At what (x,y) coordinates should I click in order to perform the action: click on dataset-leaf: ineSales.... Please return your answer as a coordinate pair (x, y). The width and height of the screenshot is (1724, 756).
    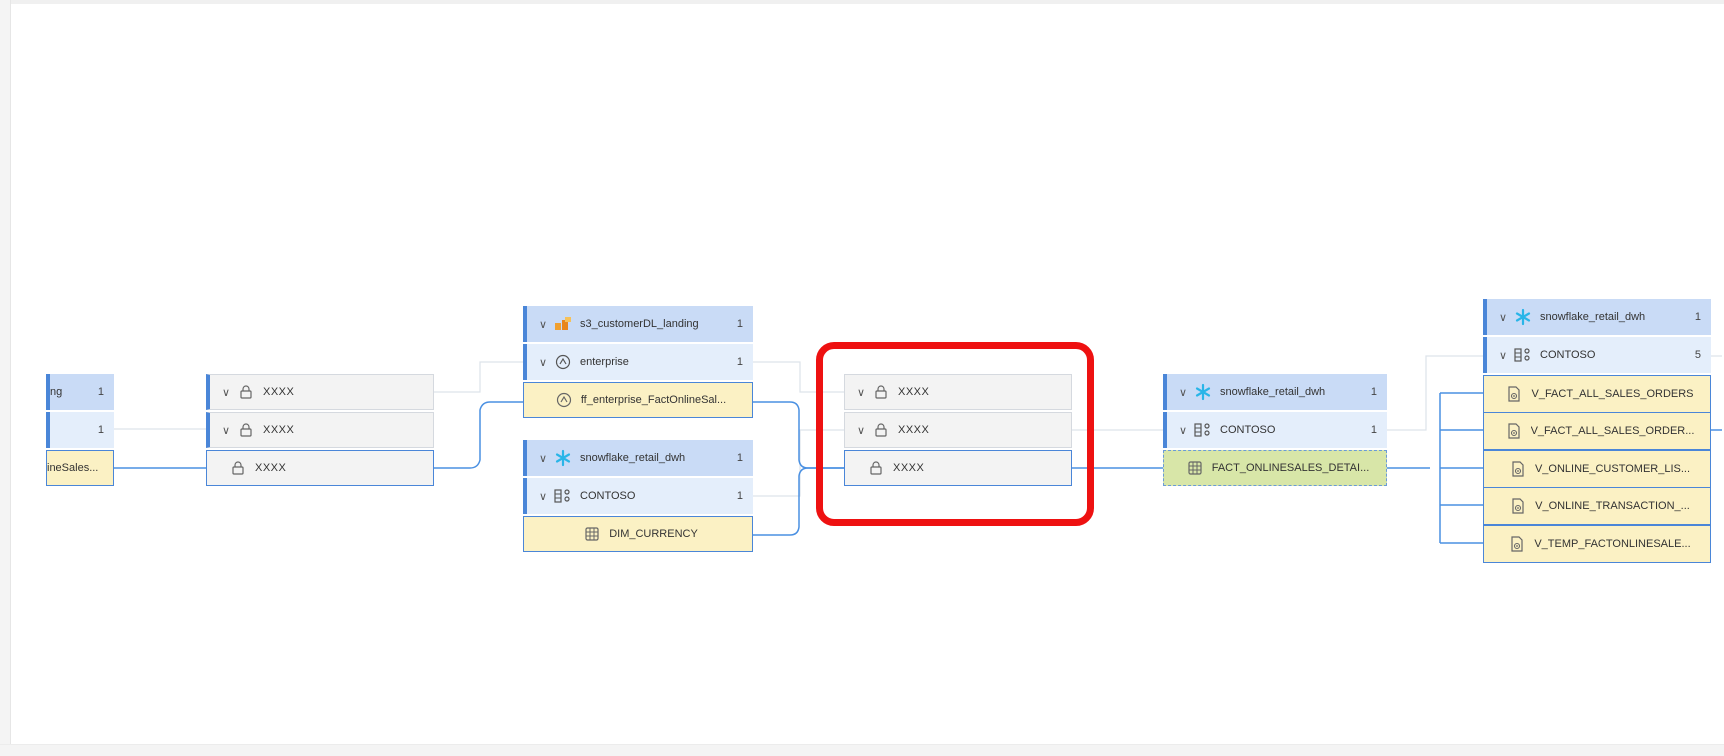
    Looking at the image, I should click on (80, 468).